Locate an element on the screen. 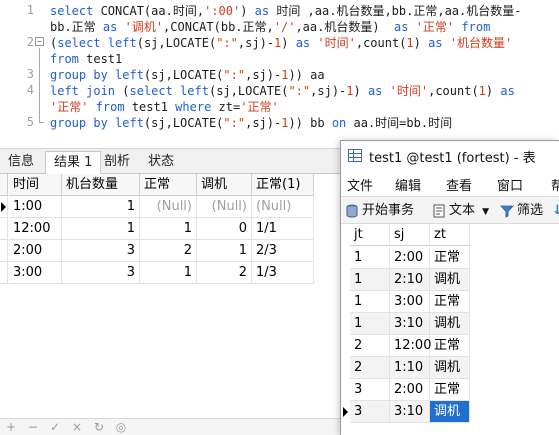 This screenshot has height=435, width=559. line-number: 3 is located at coordinates (30, 74).